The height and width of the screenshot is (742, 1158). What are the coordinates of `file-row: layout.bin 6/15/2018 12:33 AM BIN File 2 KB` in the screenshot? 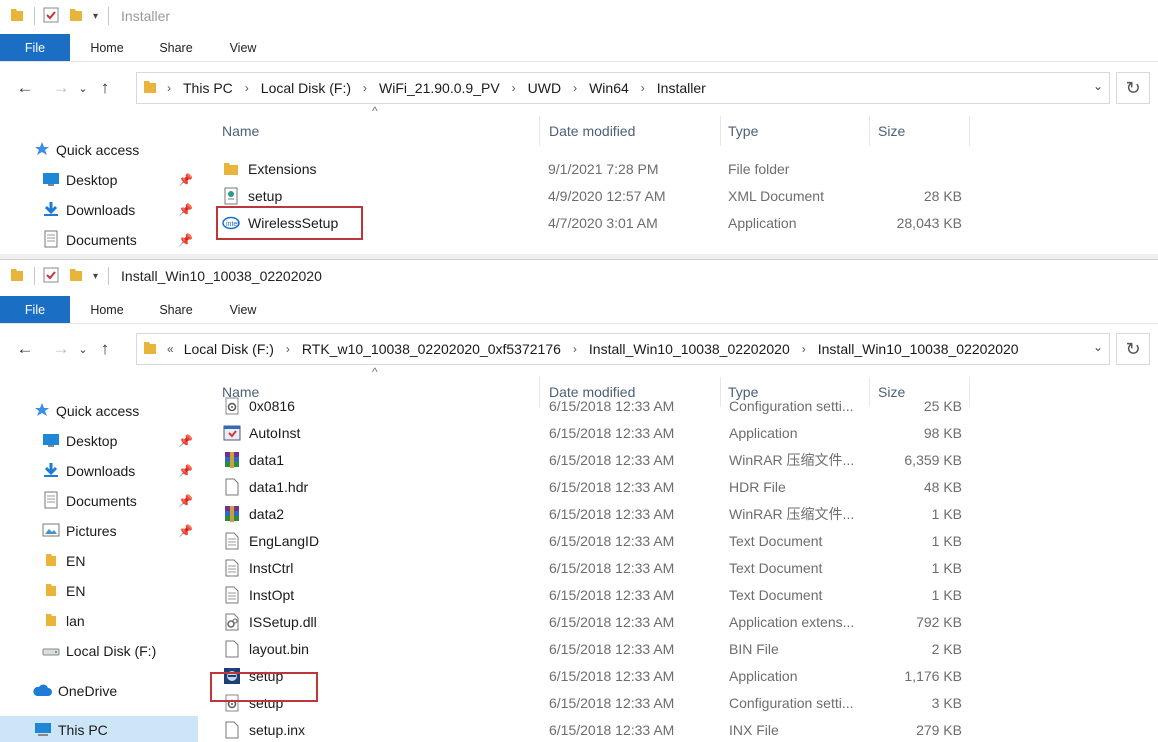 It's located at (590, 648).